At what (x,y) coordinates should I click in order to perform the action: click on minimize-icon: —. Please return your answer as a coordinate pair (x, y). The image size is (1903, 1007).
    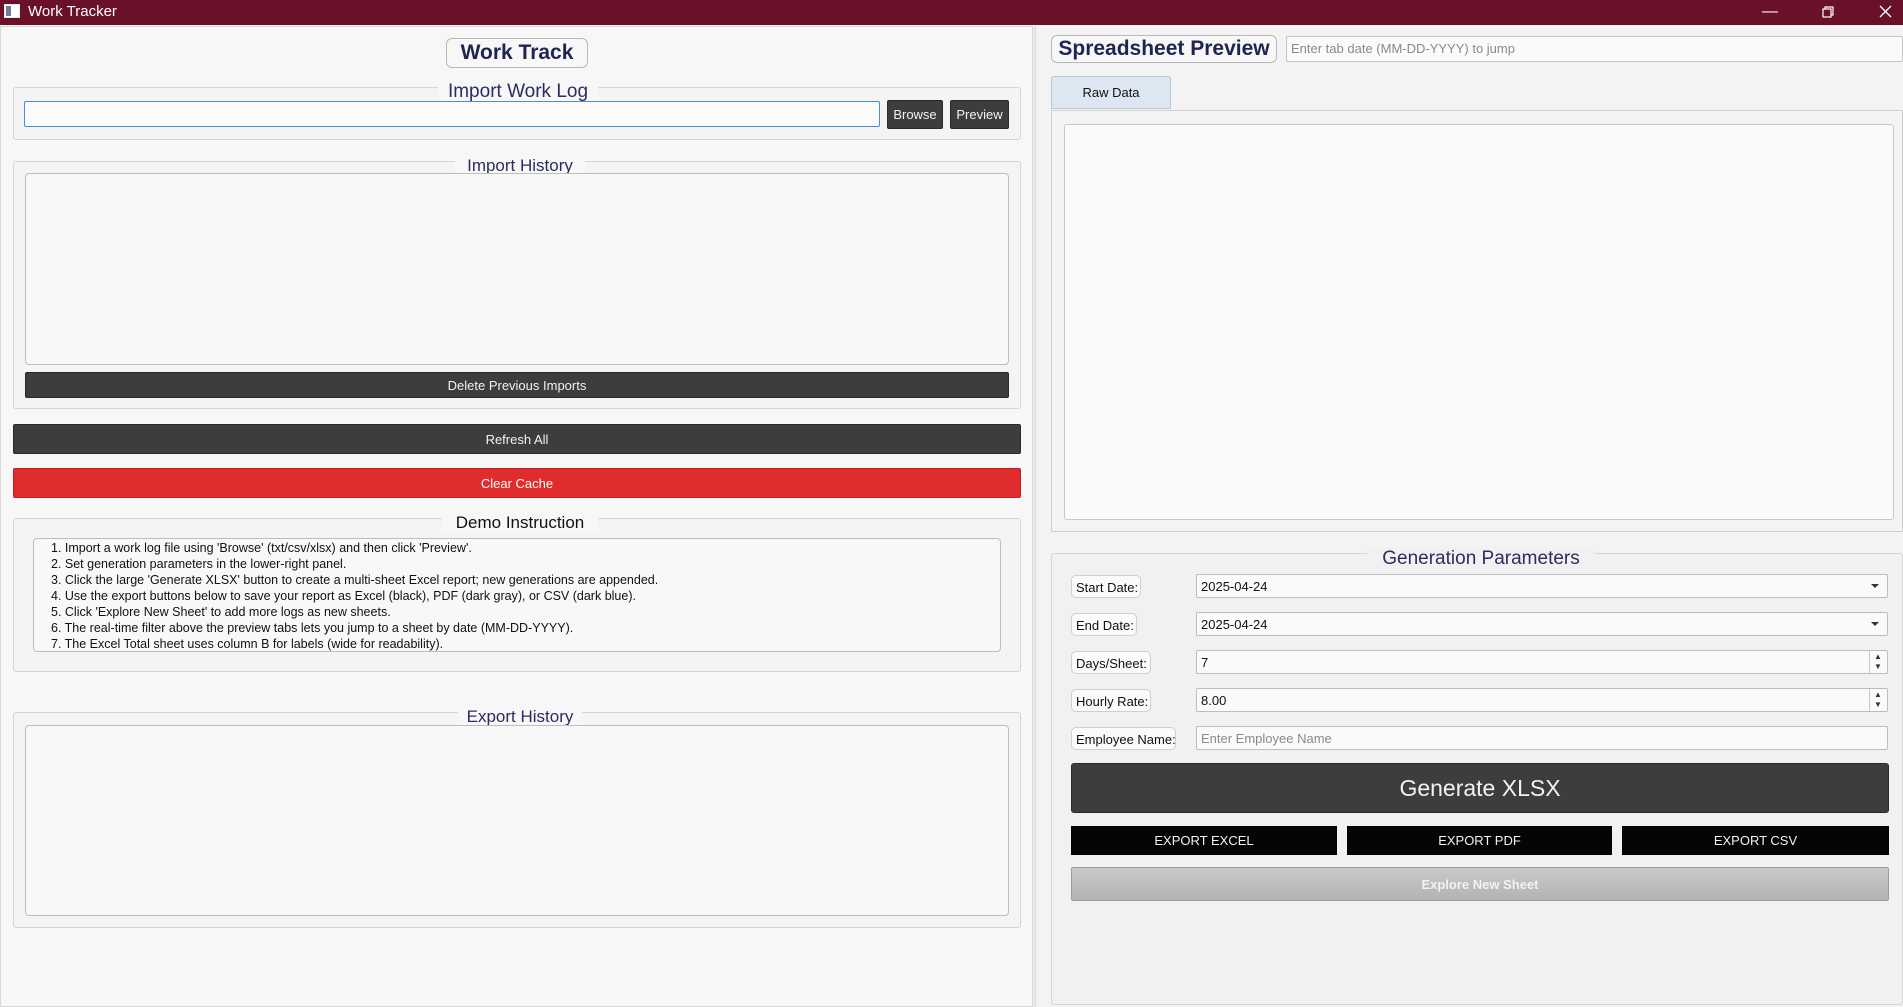
    Looking at the image, I should click on (1770, 12).